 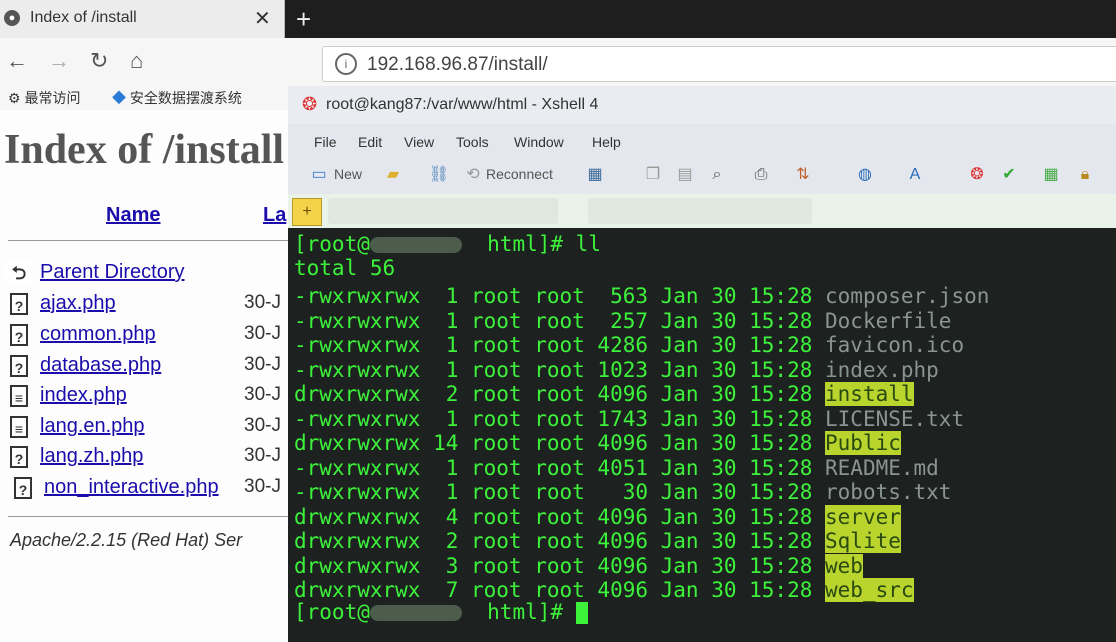 What do you see at coordinates (136, 61) in the screenshot?
I see `home-icon: ⌂` at bounding box center [136, 61].